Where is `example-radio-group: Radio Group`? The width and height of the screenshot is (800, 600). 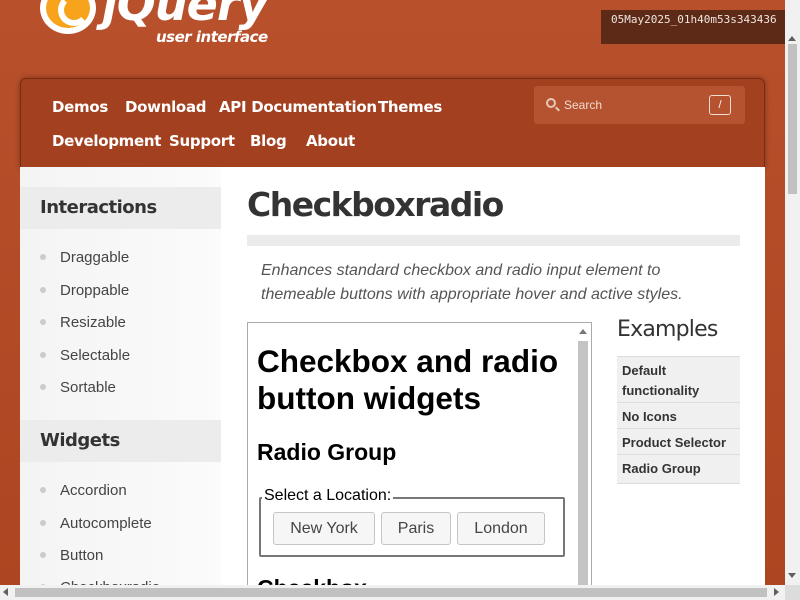 example-radio-group: Radio Group is located at coordinates (678, 469).